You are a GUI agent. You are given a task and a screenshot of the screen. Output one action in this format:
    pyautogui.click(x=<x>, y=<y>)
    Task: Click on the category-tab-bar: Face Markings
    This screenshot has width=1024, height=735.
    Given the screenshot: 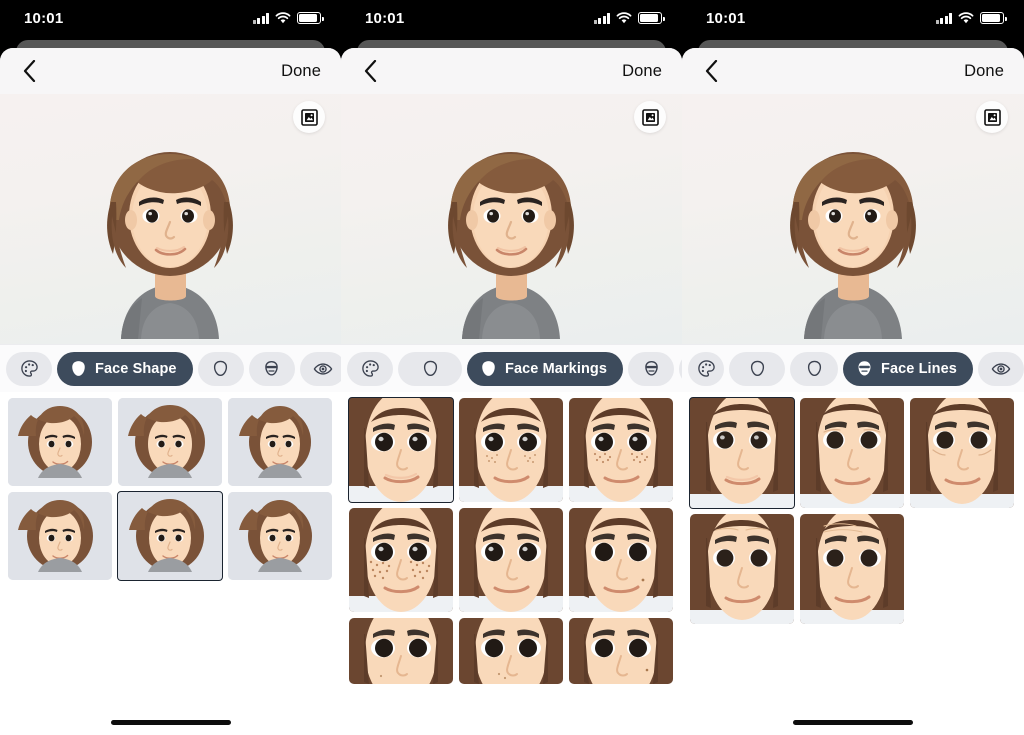 What is the action you would take?
    pyautogui.click(x=511, y=368)
    